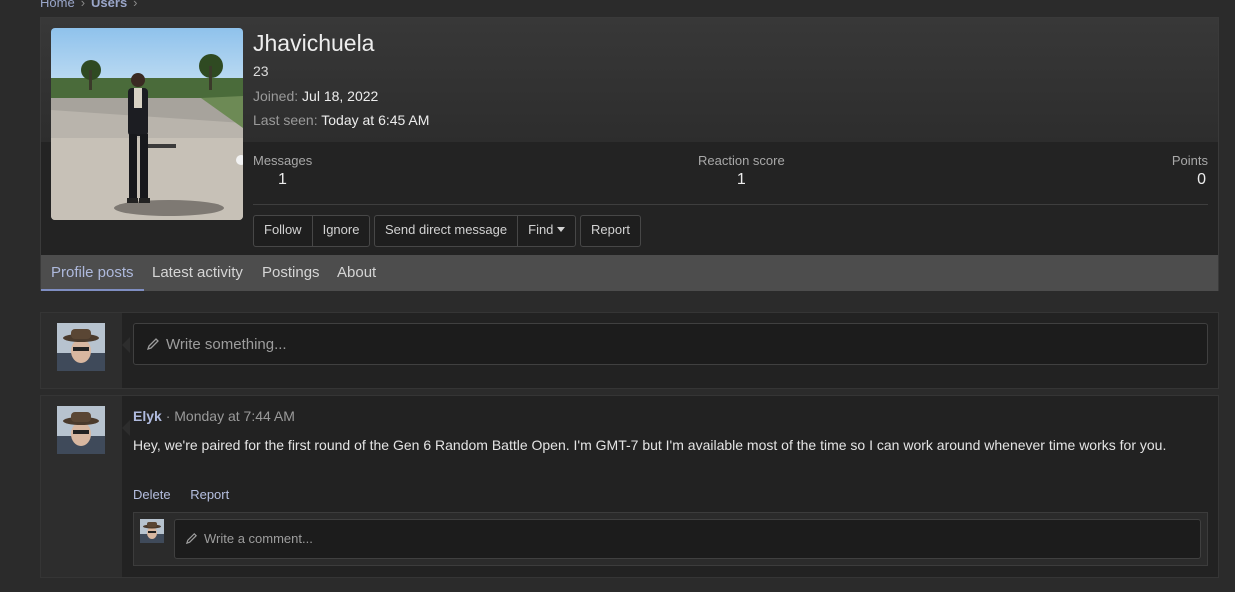  What do you see at coordinates (147, 124) in the screenshot?
I see `profile-avatar` at bounding box center [147, 124].